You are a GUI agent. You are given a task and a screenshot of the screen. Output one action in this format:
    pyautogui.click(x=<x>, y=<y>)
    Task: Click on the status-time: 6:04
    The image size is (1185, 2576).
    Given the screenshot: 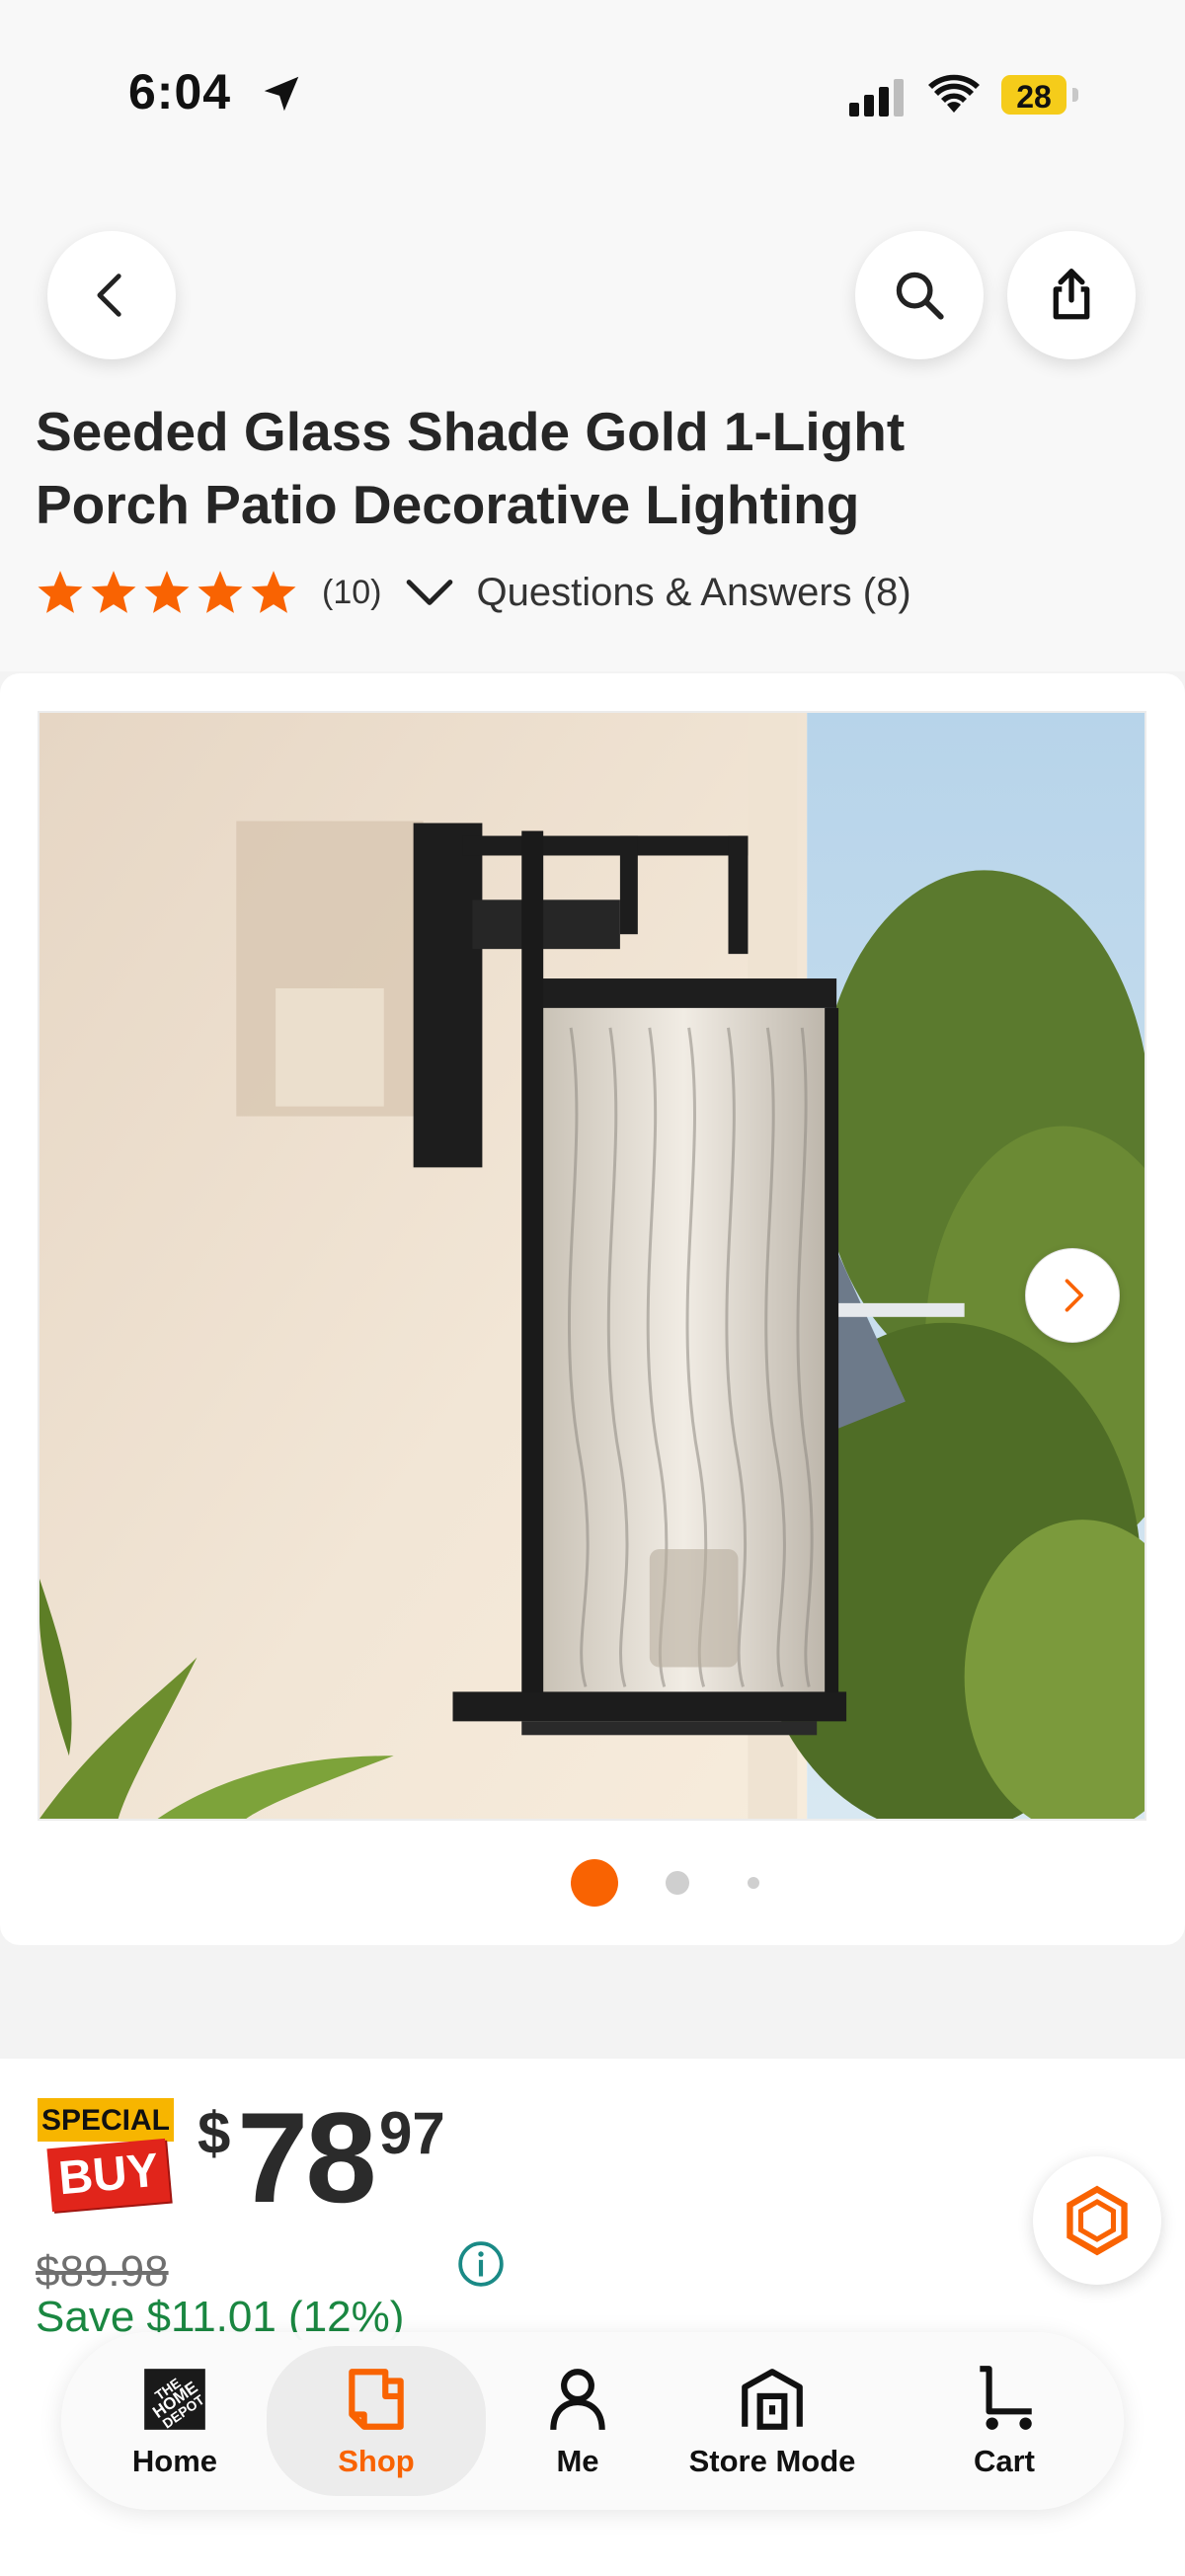 What is the action you would take?
    pyautogui.click(x=180, y=91)
    